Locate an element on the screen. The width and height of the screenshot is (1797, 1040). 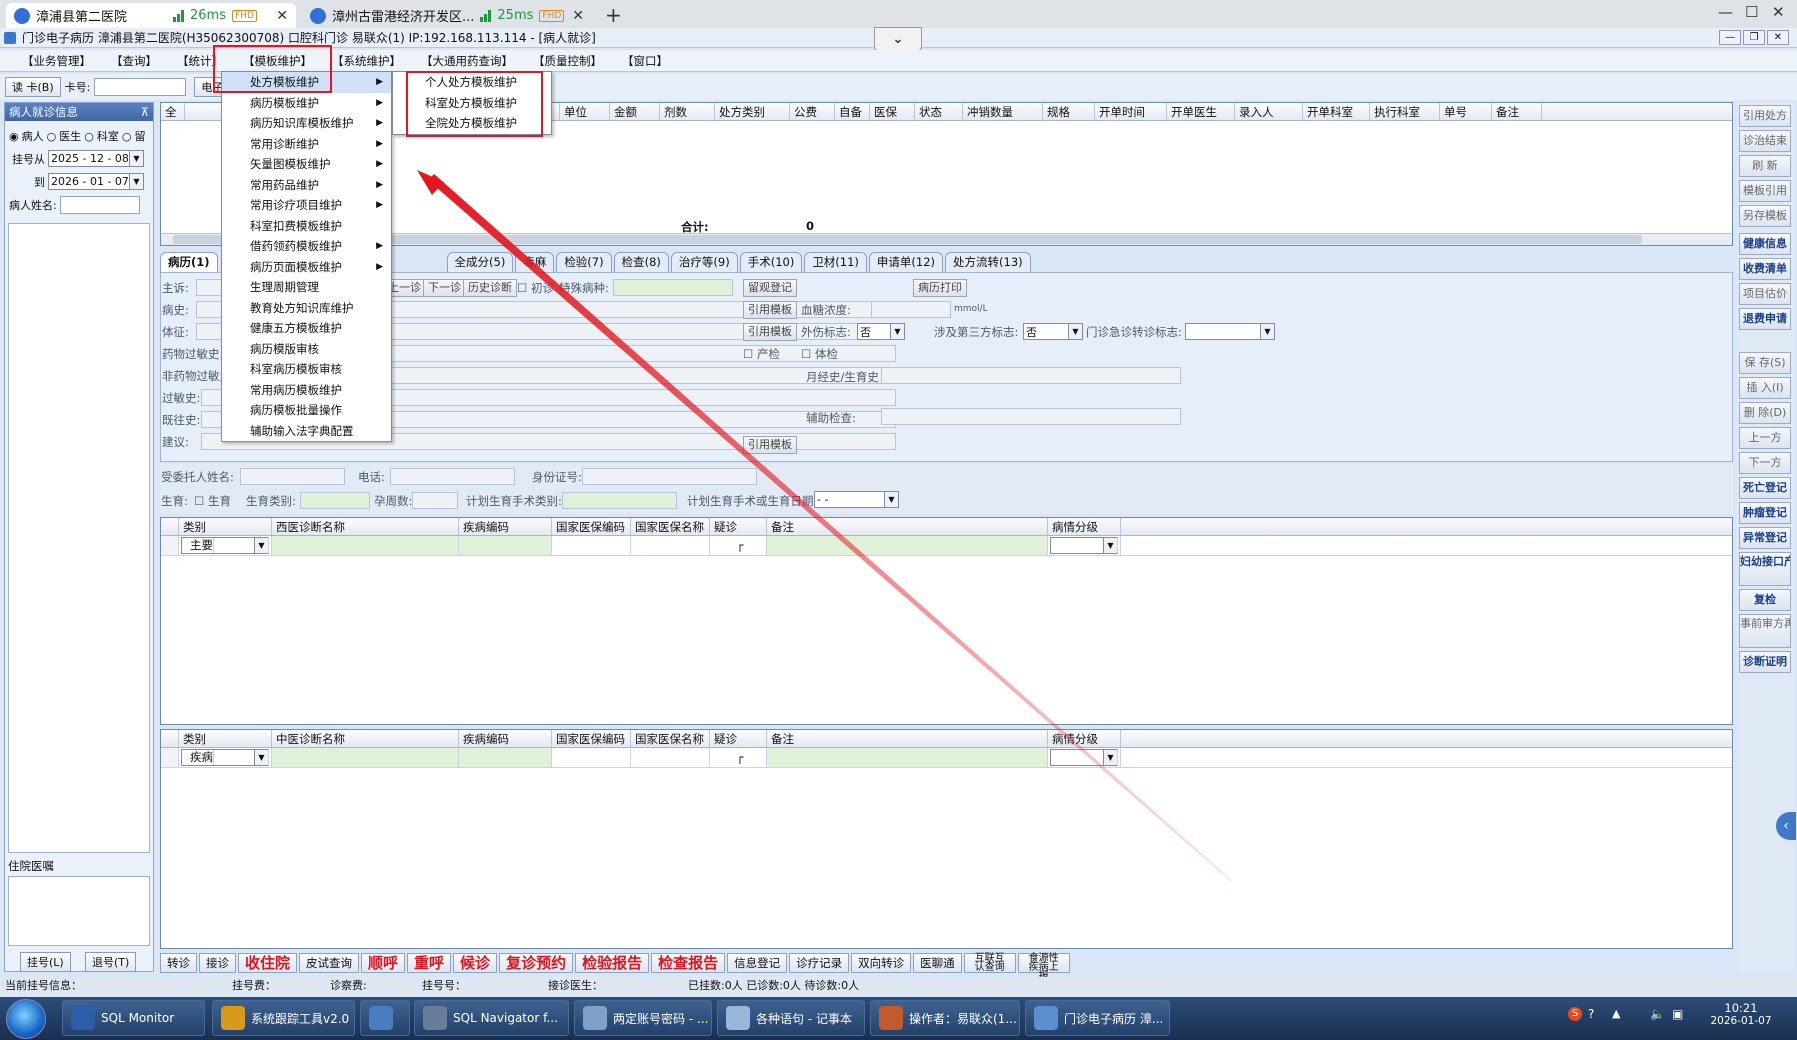
arrow-head is located at coordinates (430, 182).